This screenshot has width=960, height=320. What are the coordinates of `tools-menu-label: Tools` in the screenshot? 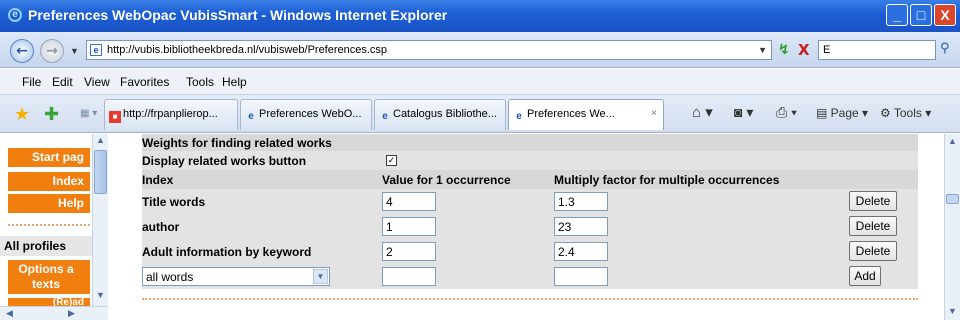 It's located at (907, 113).